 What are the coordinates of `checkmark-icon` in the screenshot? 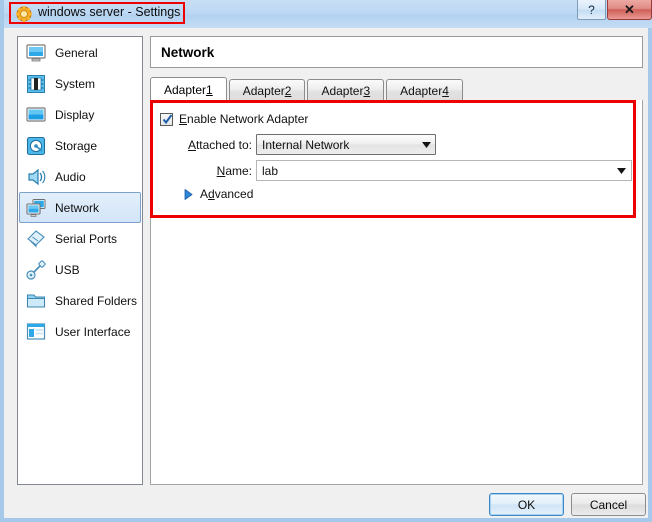 It's located at (167, 118).